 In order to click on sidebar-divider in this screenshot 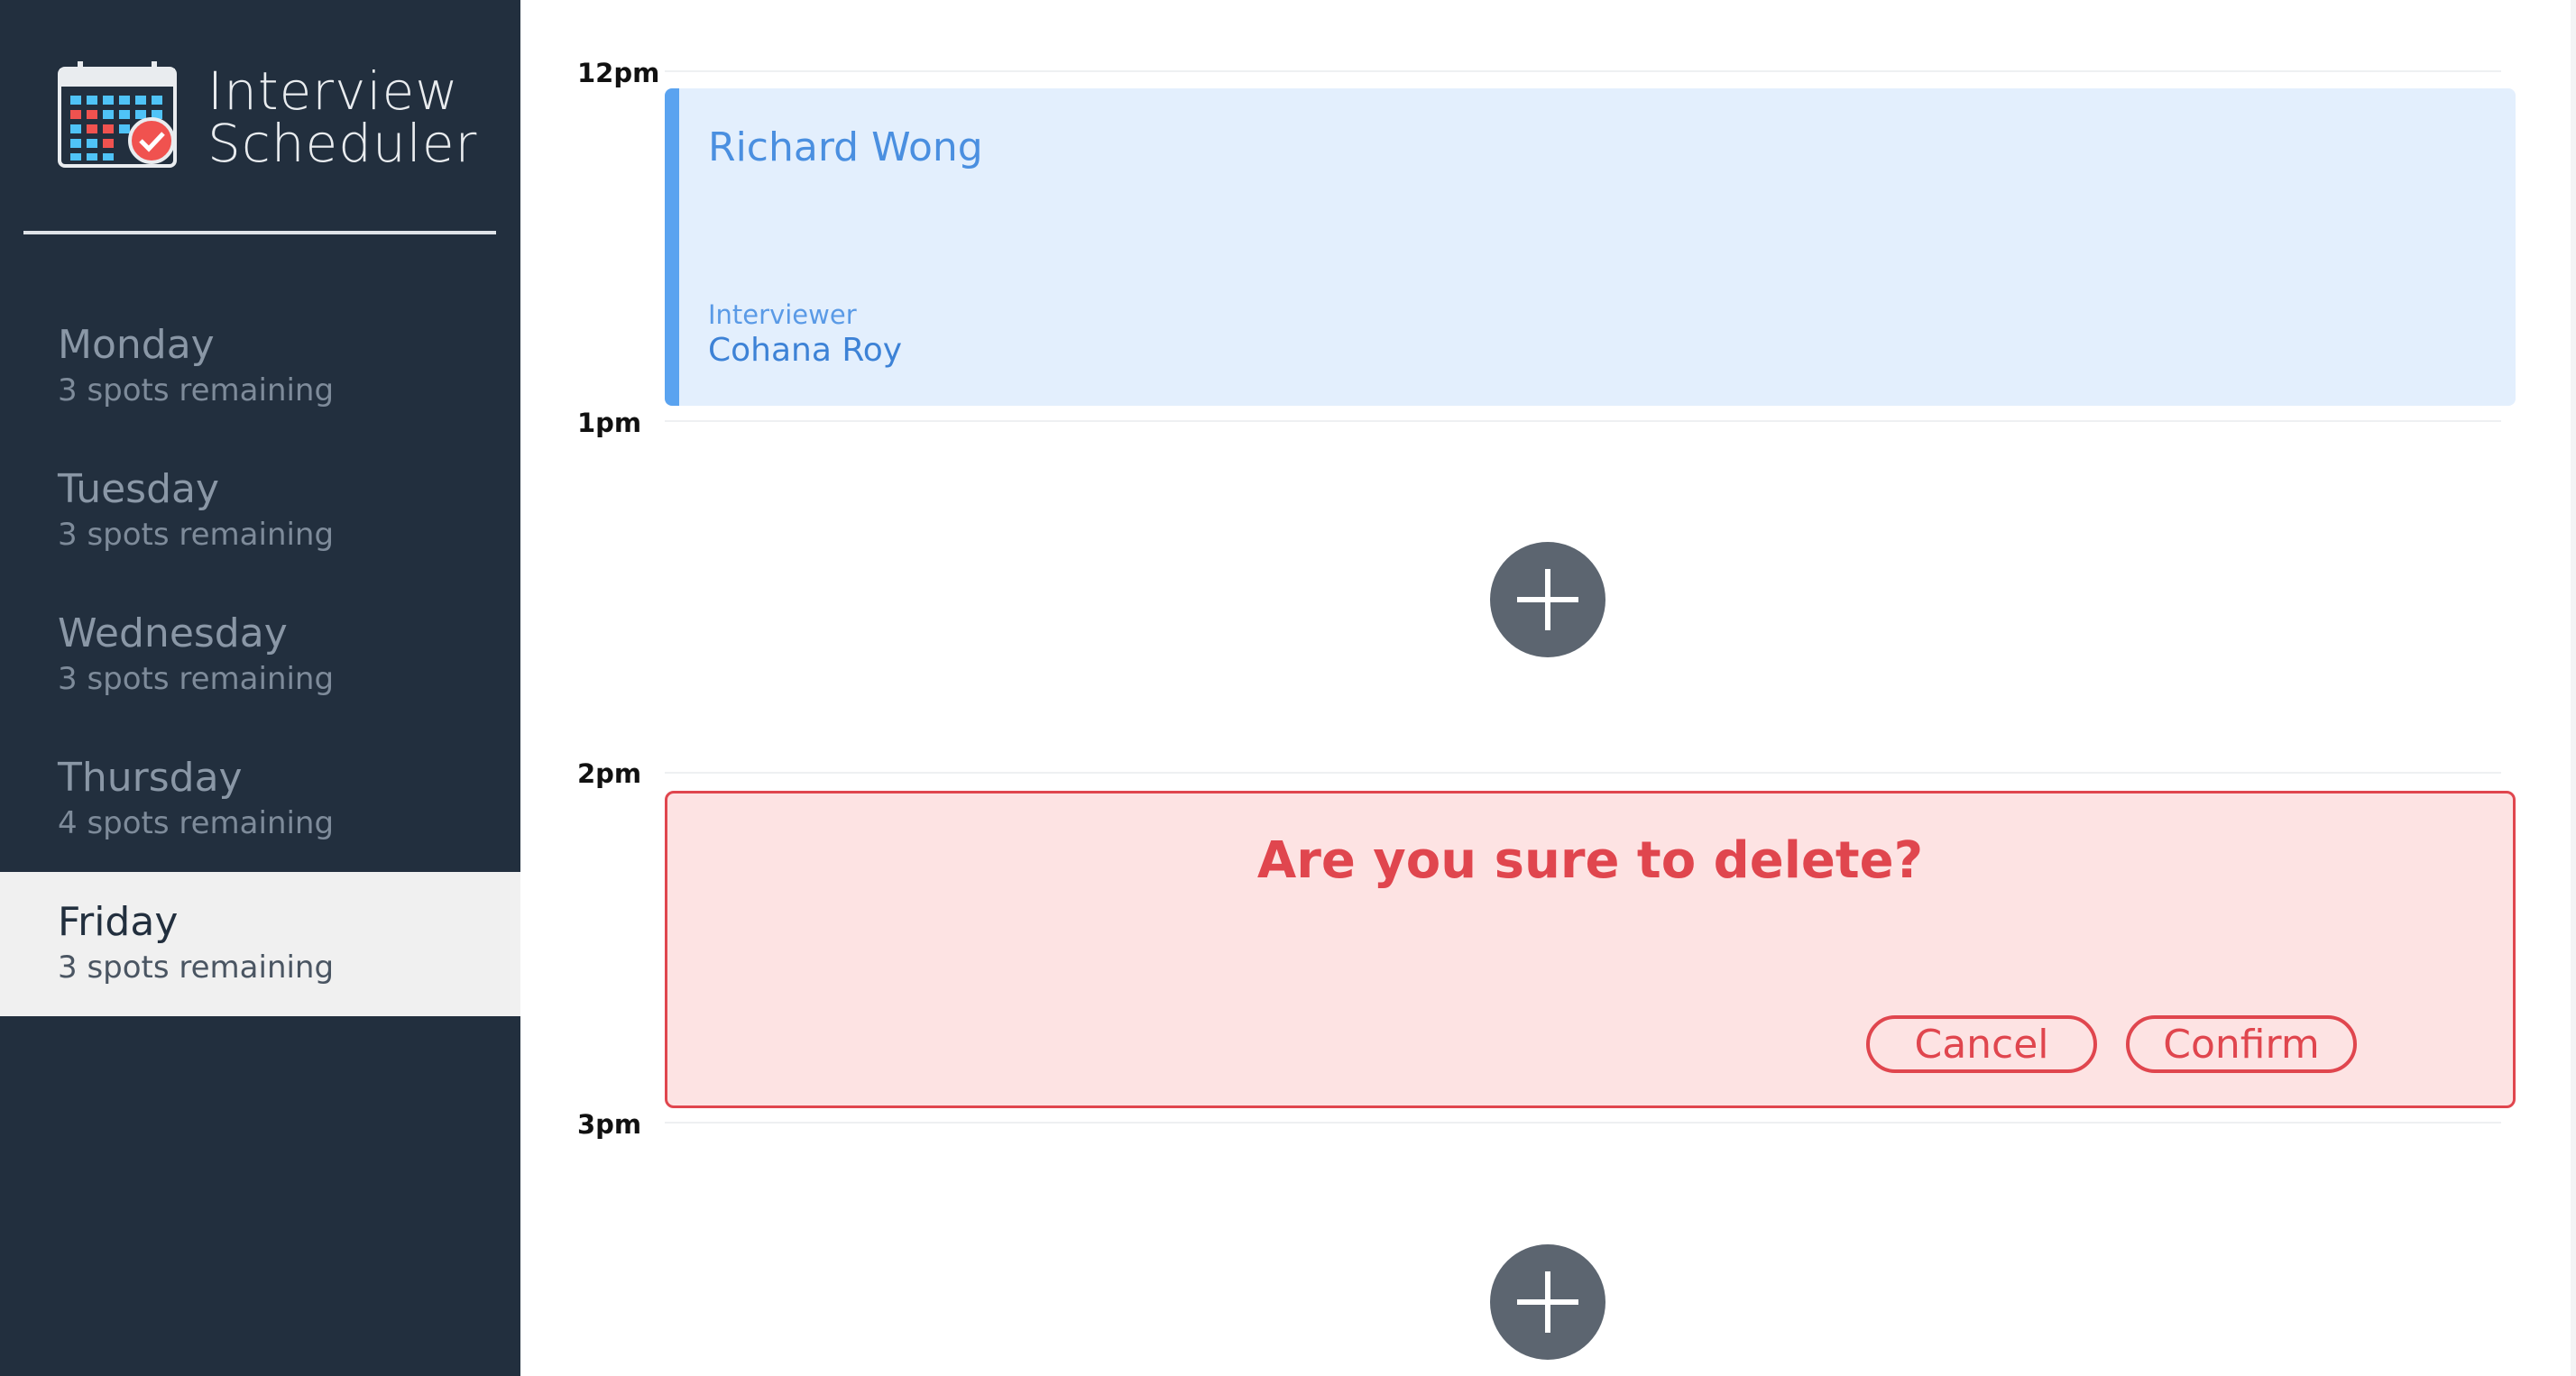, I will do `click(259, 233)`.